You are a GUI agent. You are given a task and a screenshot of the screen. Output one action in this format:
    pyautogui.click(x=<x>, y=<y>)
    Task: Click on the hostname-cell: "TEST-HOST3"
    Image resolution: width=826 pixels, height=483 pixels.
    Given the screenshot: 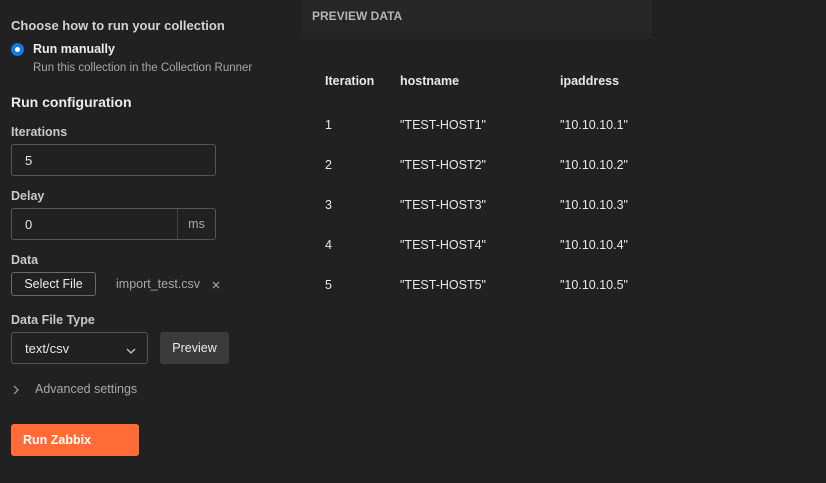 What is the action you would take?
    pyautogui.click(x=443, y=205)
    